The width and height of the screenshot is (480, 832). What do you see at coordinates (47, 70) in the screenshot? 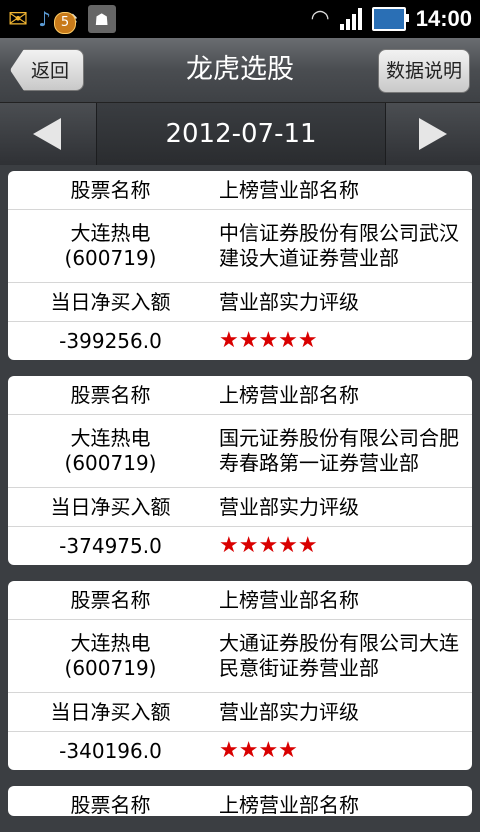
I see `back-button: 返回` at bounding box center [47, 70].